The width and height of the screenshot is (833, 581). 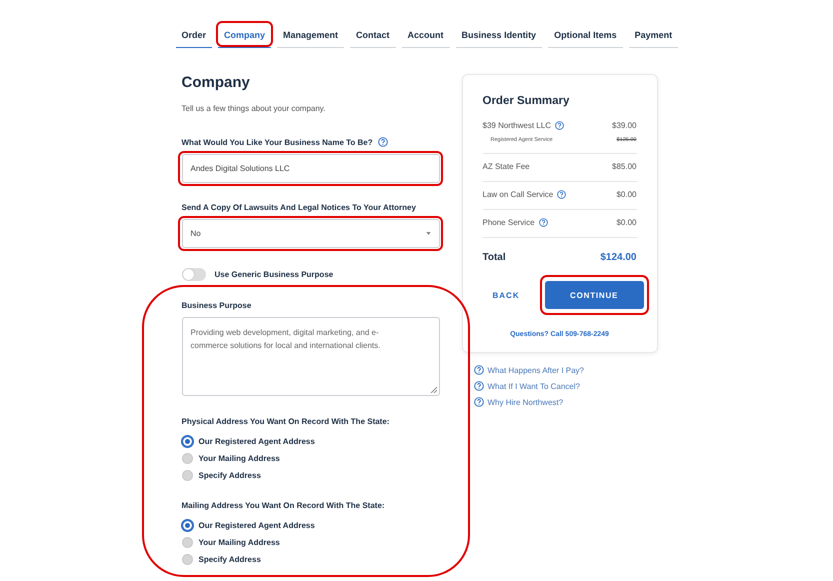 What do you see at coordinates (194, 274) in the screenshot?
I see `toggle-switch` at bounding box center [194, 274].